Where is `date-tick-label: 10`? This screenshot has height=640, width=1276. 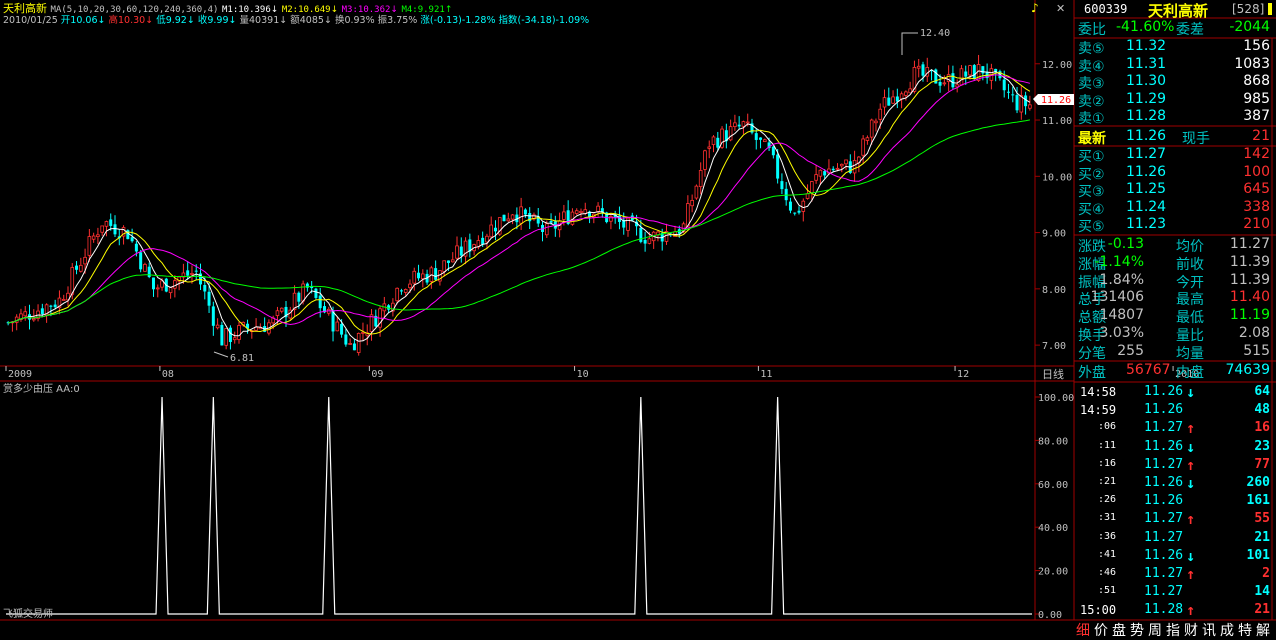 date-tick-label: 10 is located at coordinates (583, 374).